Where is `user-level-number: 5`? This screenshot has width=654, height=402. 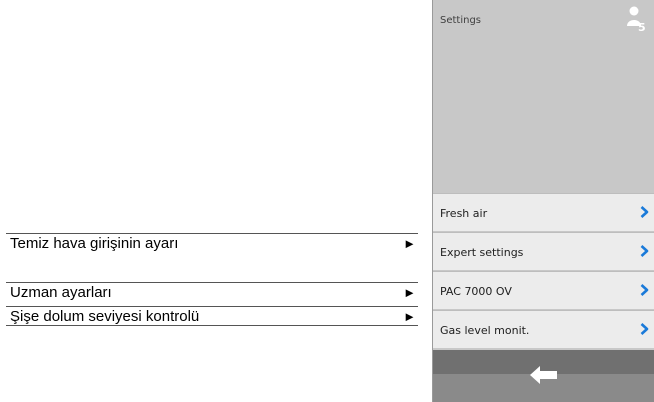
user-level-number: 5 is located at coordinates (642, 26).